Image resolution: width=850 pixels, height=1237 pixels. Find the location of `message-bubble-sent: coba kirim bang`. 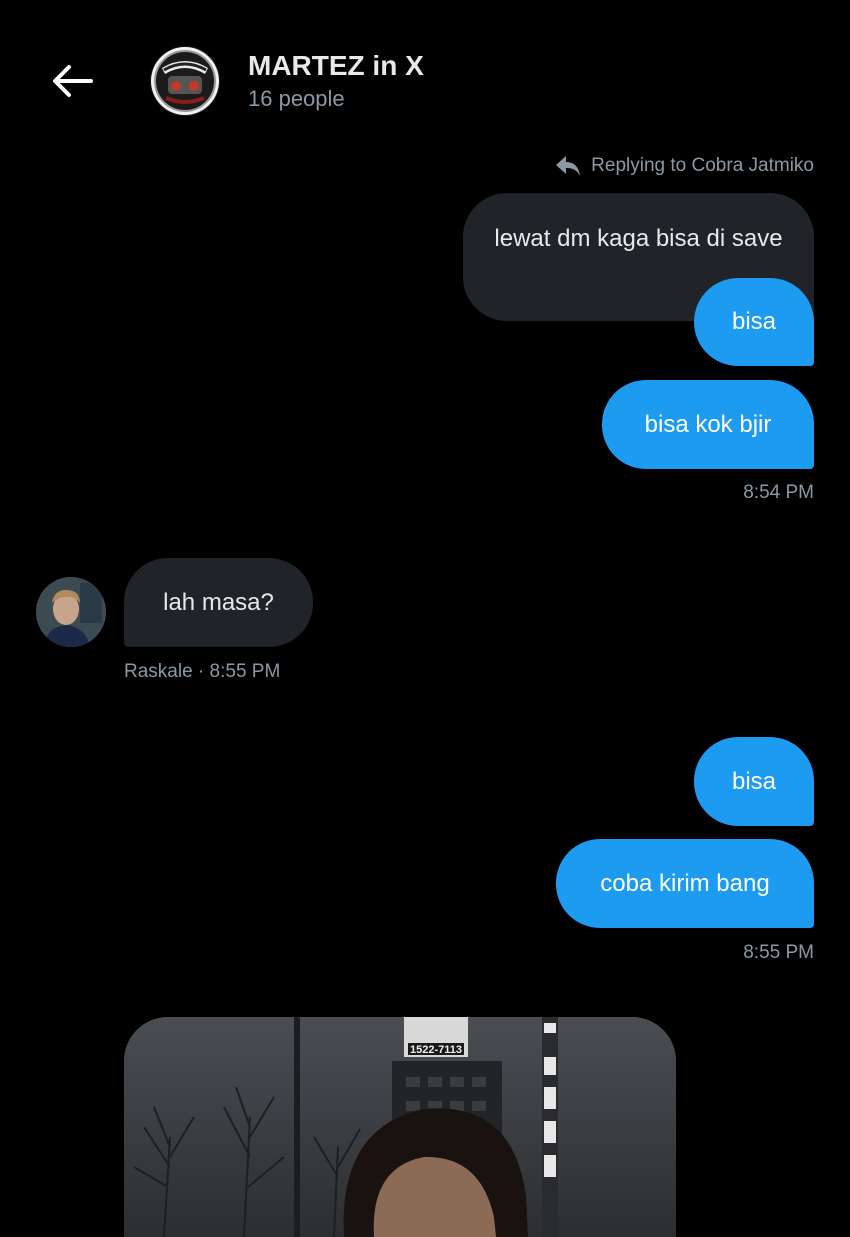

message-bubble-sent: coba kirim bang is located at coordinates (685, 883).